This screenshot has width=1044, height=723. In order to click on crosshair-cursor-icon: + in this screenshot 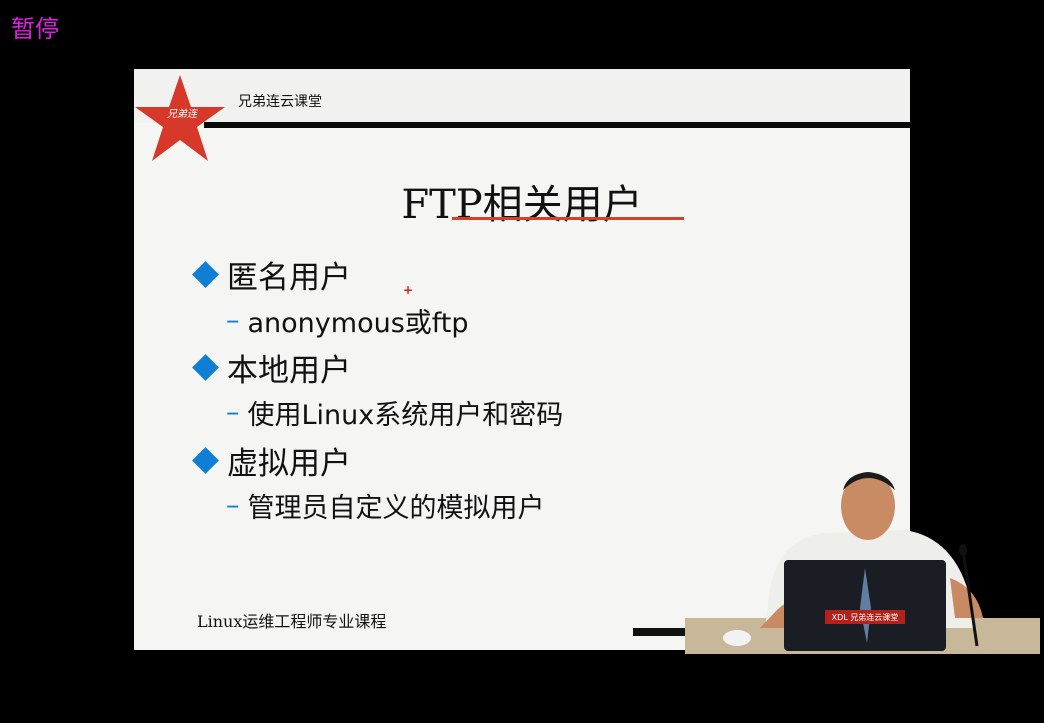, I will do `click(408, 290)`.